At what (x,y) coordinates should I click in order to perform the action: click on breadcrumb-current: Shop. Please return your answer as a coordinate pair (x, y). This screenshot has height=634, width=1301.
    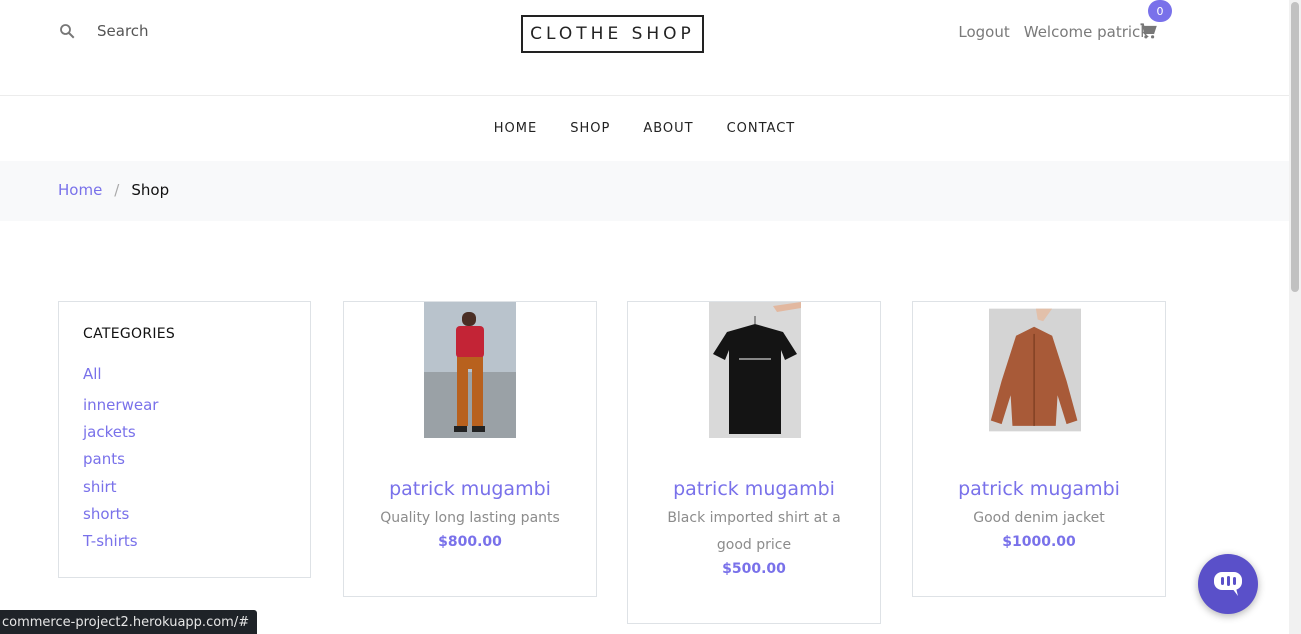
    Looking at the image, I should click on (150, 190).